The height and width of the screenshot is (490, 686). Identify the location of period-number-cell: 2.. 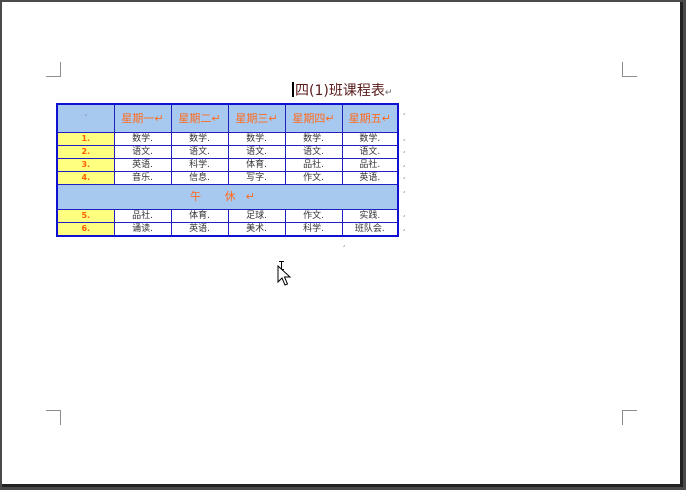
(85, 152).